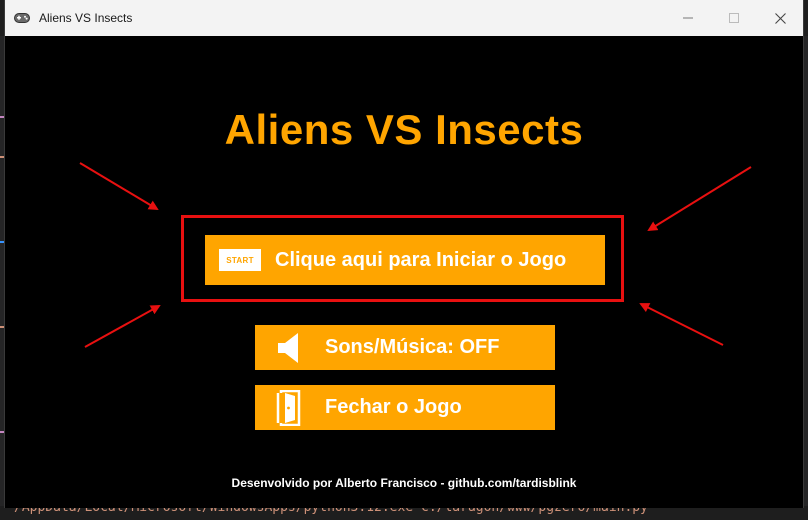 The image size is (808, 520). What do you see at coordinates (699, 199) in the screenshot?
I see `arrow-top-right` at bounding box center [699, 199].